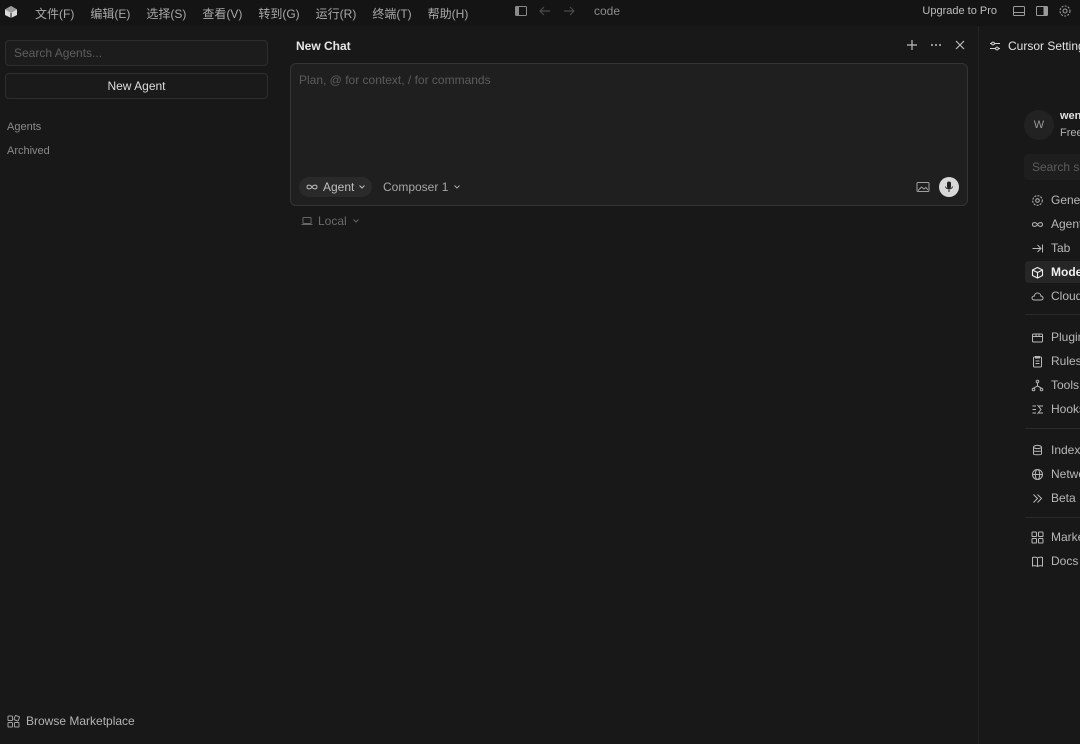  I want to click on location-label: Local, so click(332, 221).